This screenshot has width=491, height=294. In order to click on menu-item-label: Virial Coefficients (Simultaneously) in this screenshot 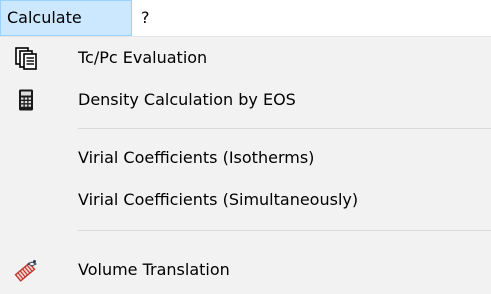, I will do `click(218, 199)`.